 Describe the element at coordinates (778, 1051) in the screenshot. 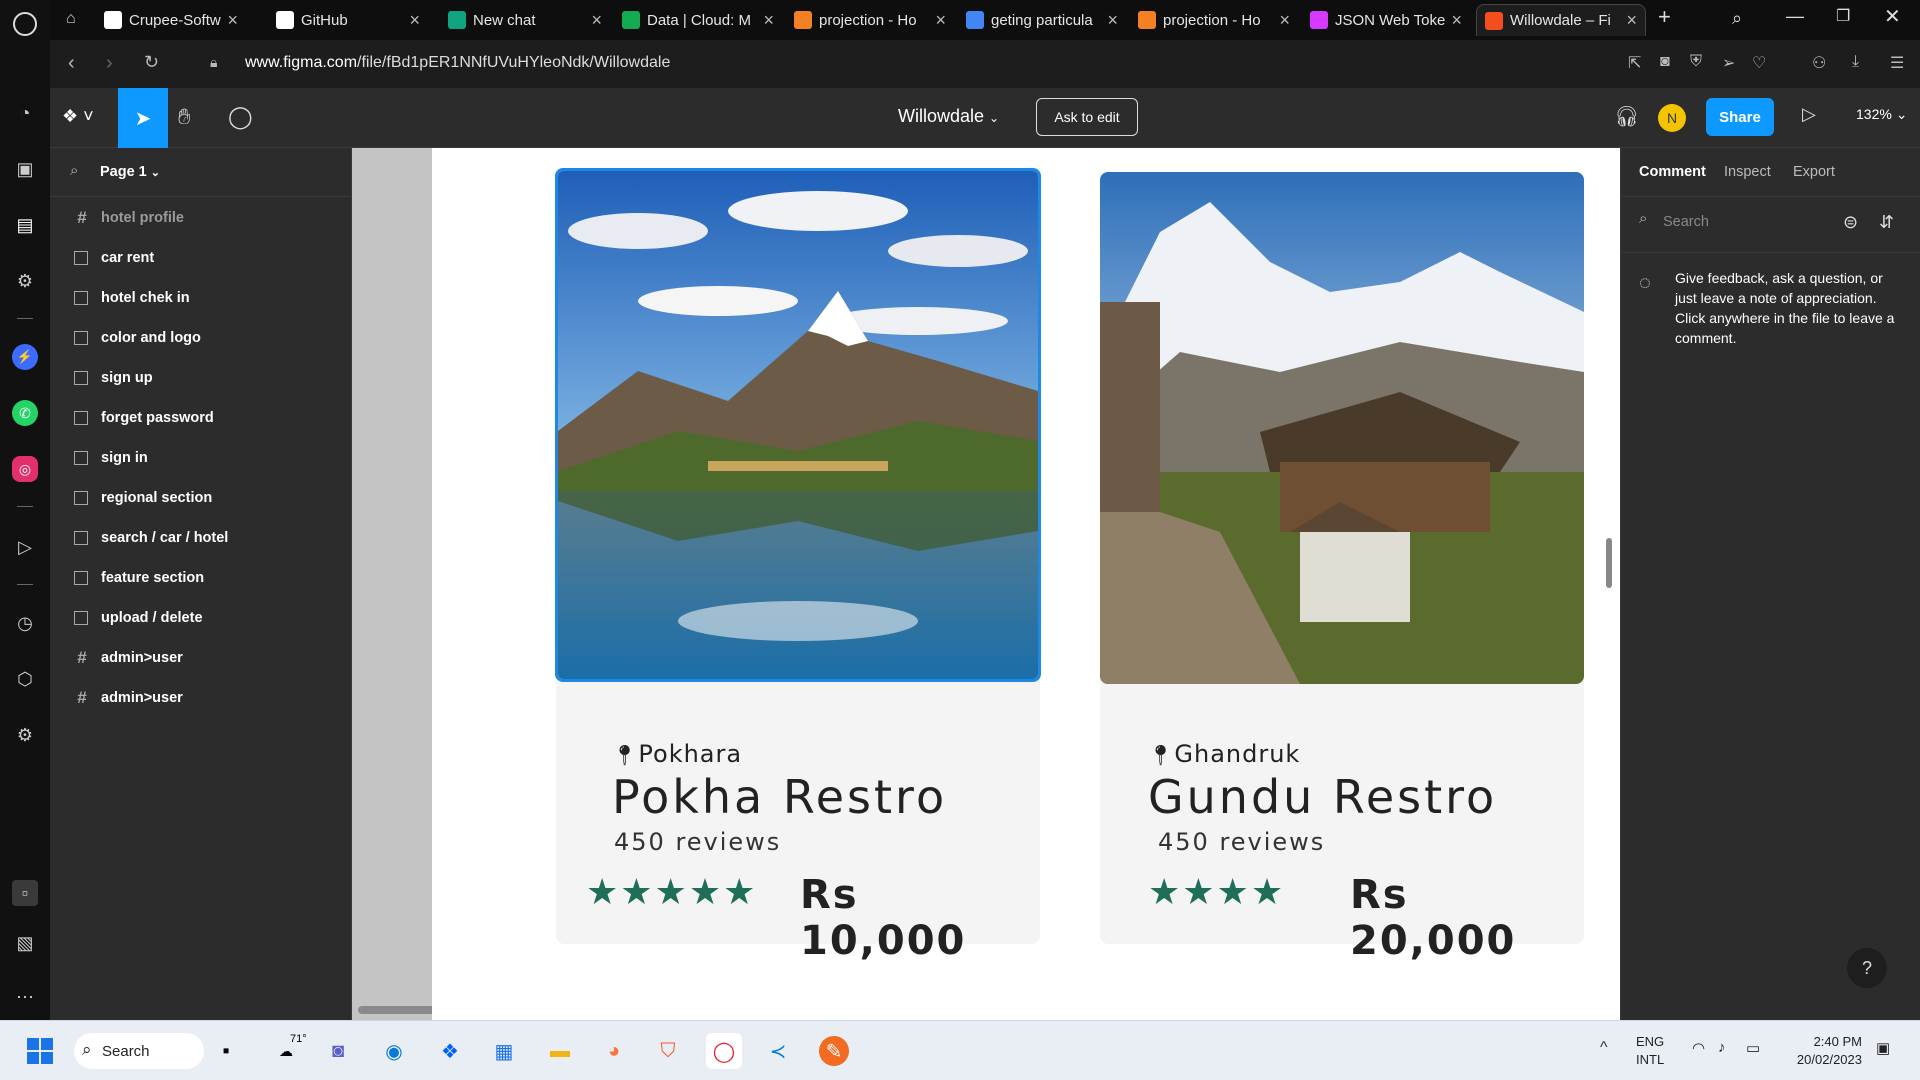

I see `vscode-icon: ≺` at that location.